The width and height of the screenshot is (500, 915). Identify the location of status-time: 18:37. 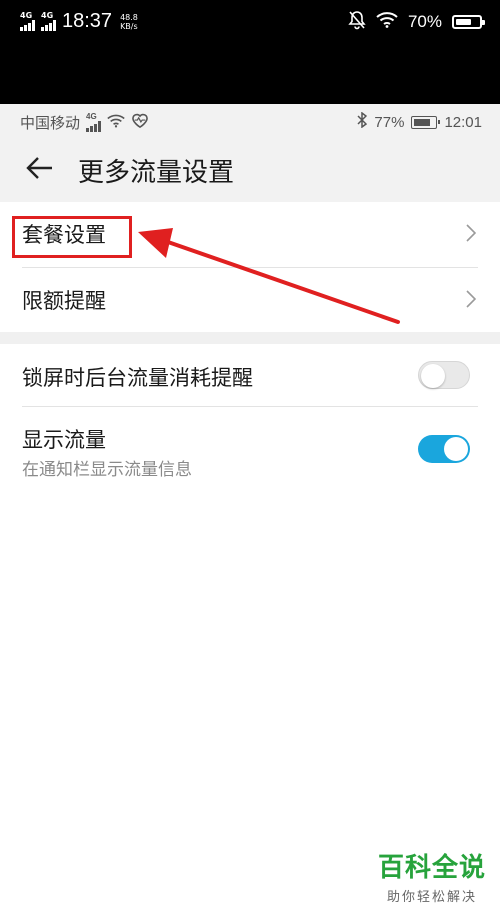
(87, 21).